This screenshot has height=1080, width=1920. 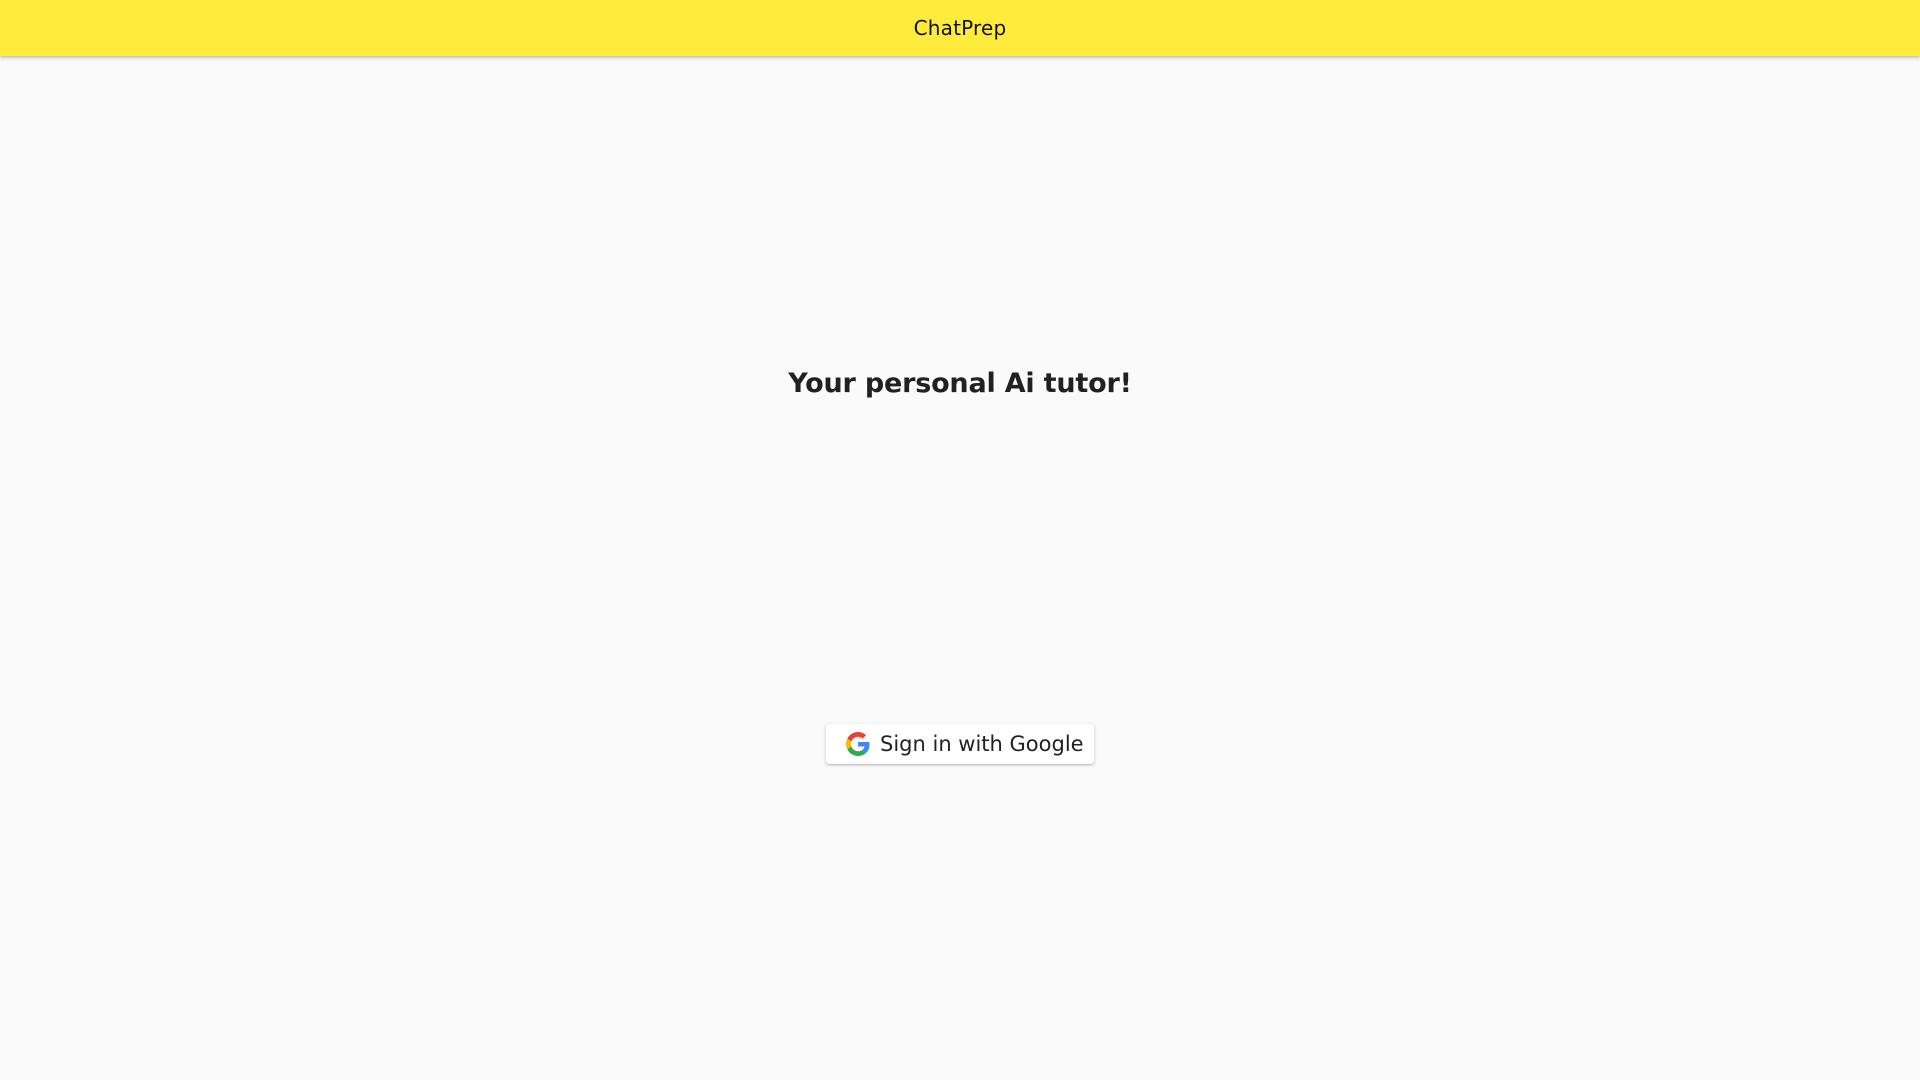 I want to click on sign-in-with-google-button: Sign in with Google, so click(x=960, y=744).